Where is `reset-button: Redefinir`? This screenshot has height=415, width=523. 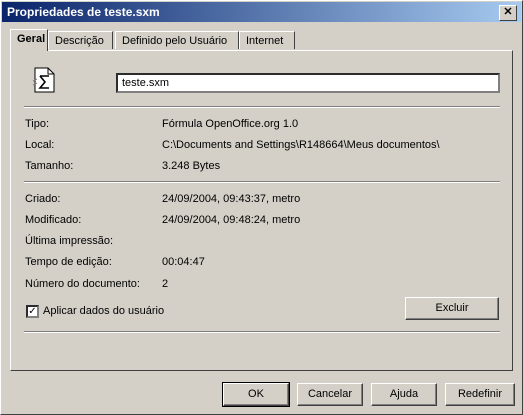 reset-button: Redefinir is located at coordinates (480, 394).